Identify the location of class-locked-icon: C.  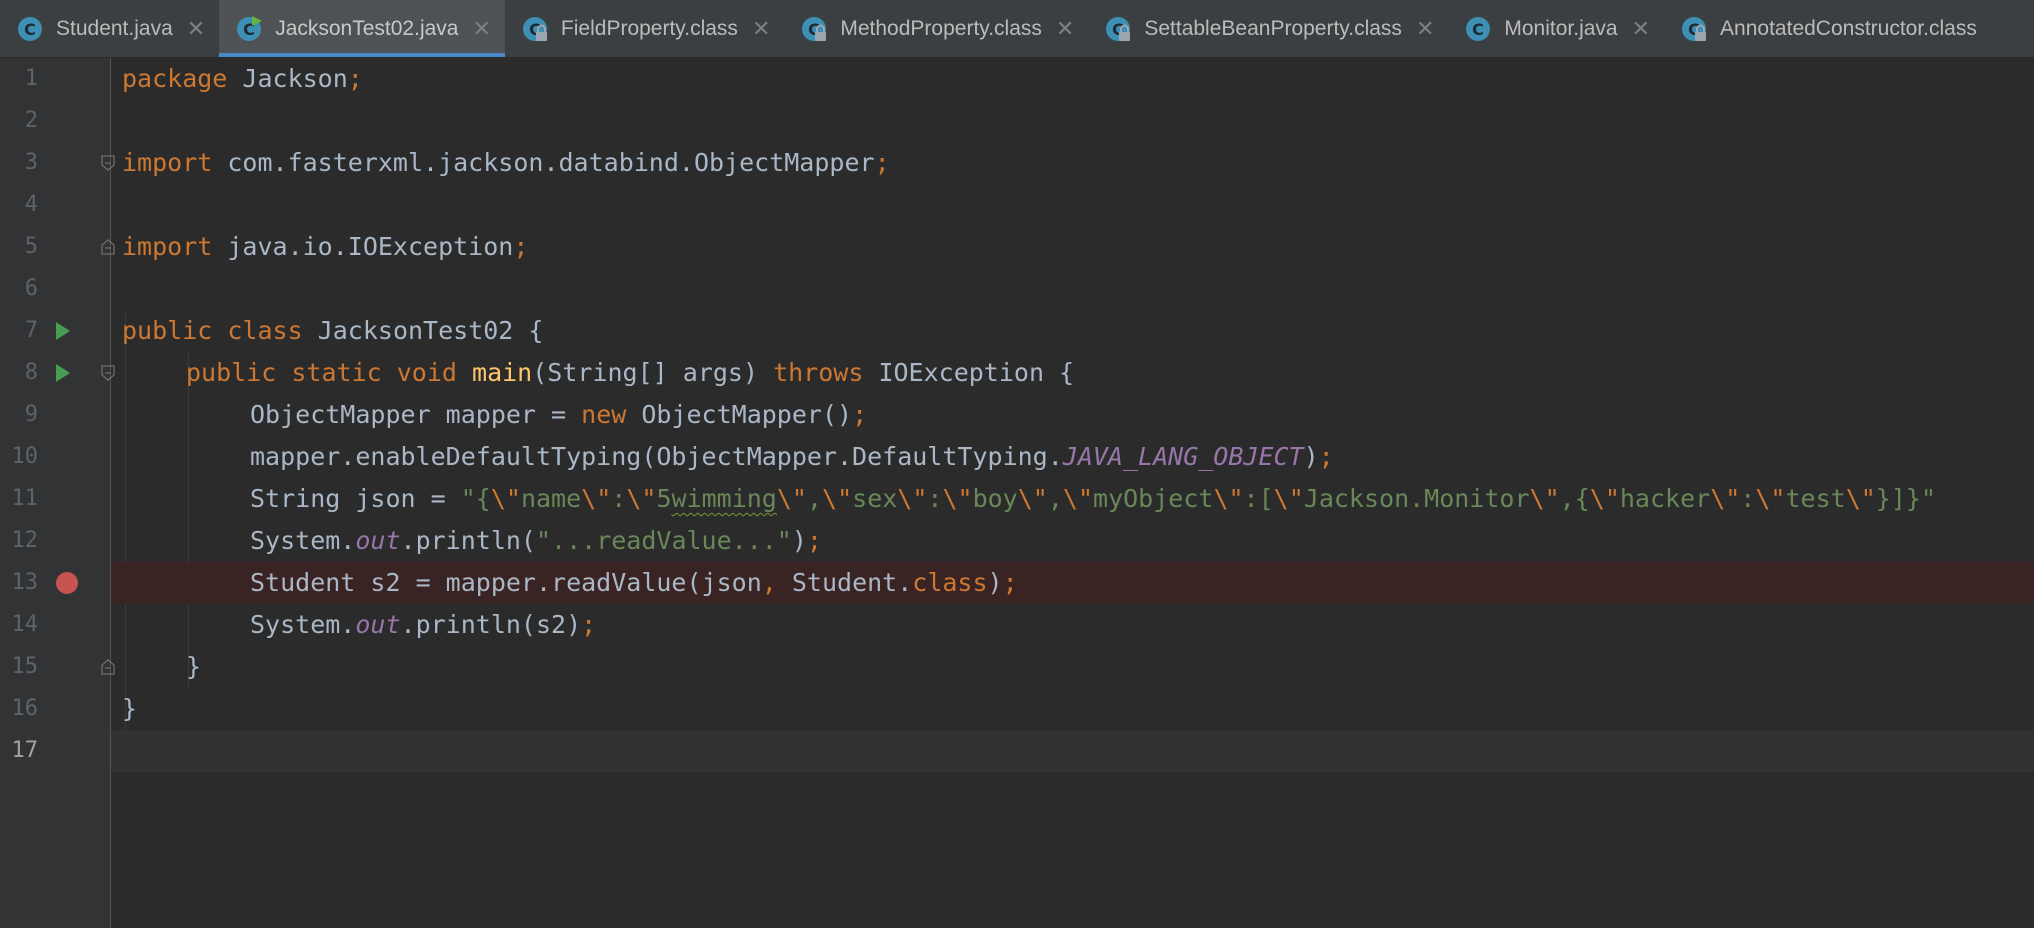
(1118, 29).